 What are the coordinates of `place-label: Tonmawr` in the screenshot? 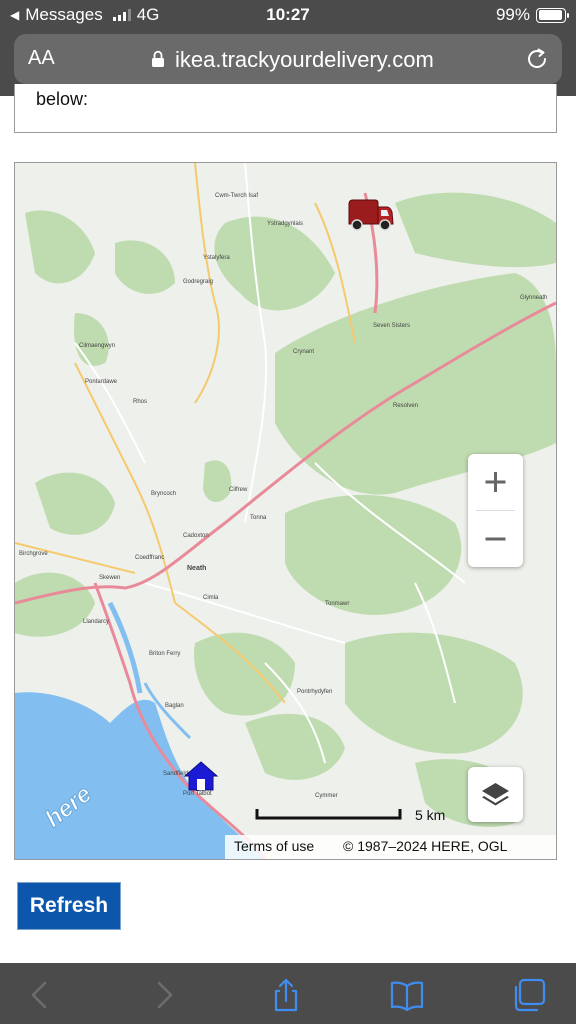 It's located at (337, 604).